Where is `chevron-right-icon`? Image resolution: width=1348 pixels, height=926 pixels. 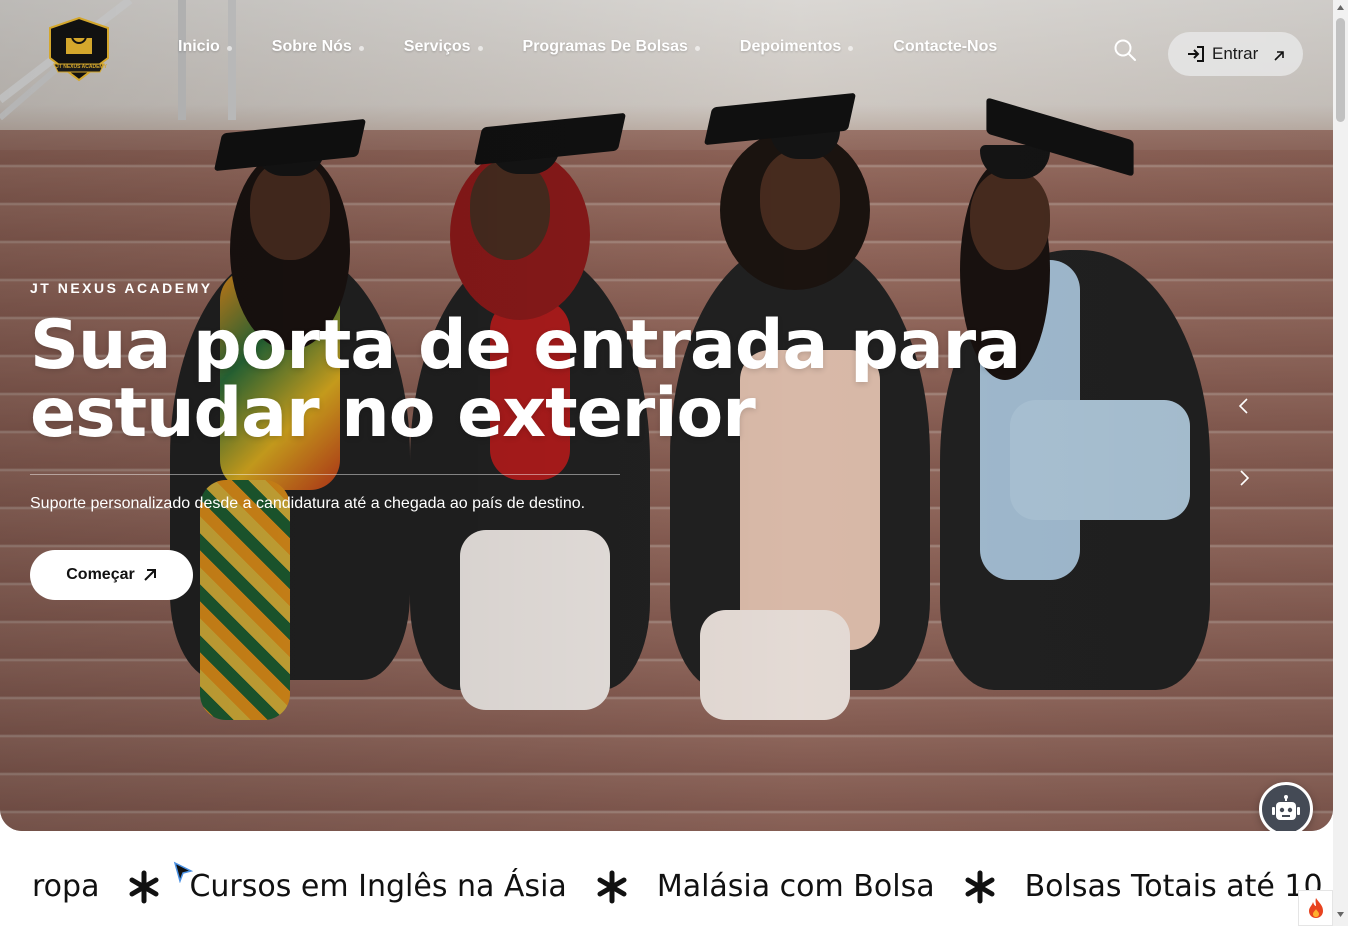 chevron-right-icon is located at coordinates (1244, 478).